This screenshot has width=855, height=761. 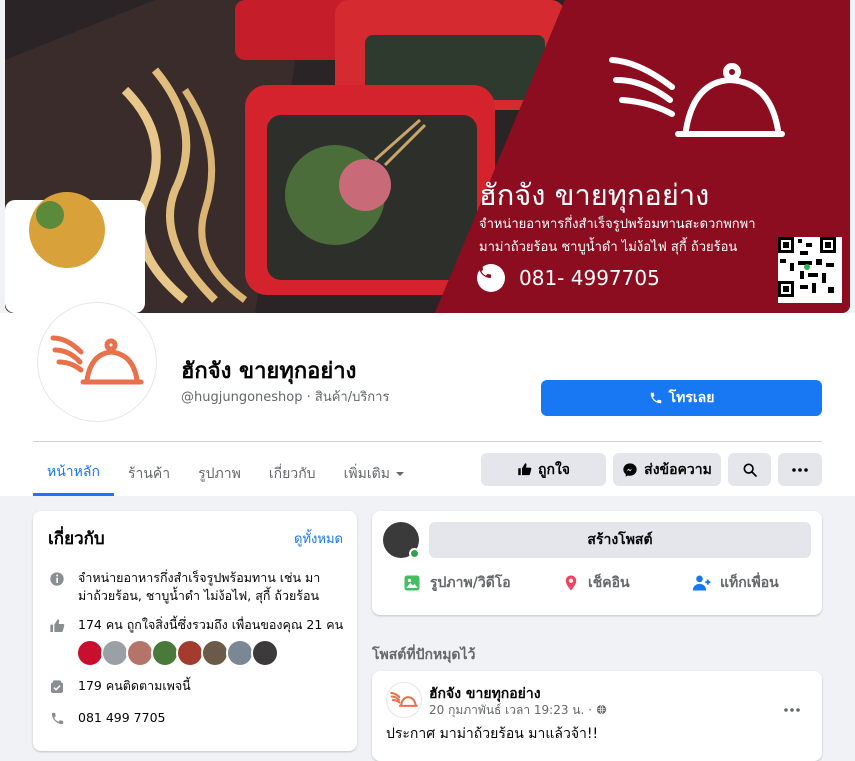 What do you see at coordinates (401, 540) in the screenshot?
I see `user-avatar` at bounding box center [401, 540].